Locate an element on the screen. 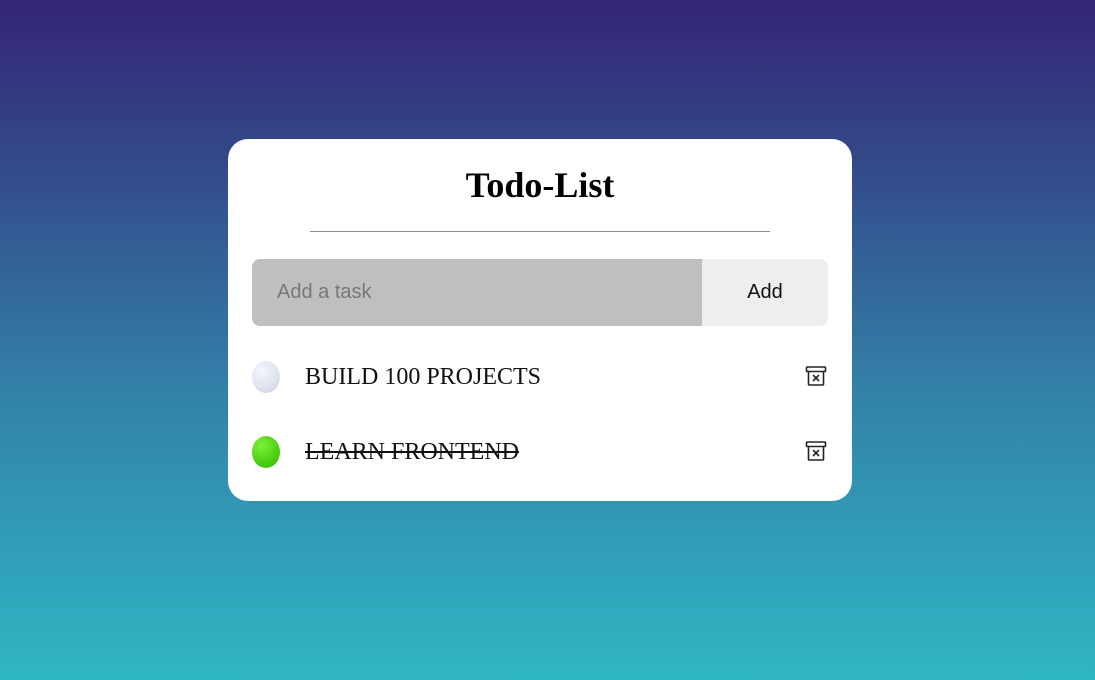  task-item: BUILD 100 PROJECTS is located at coordinates (540, 395).